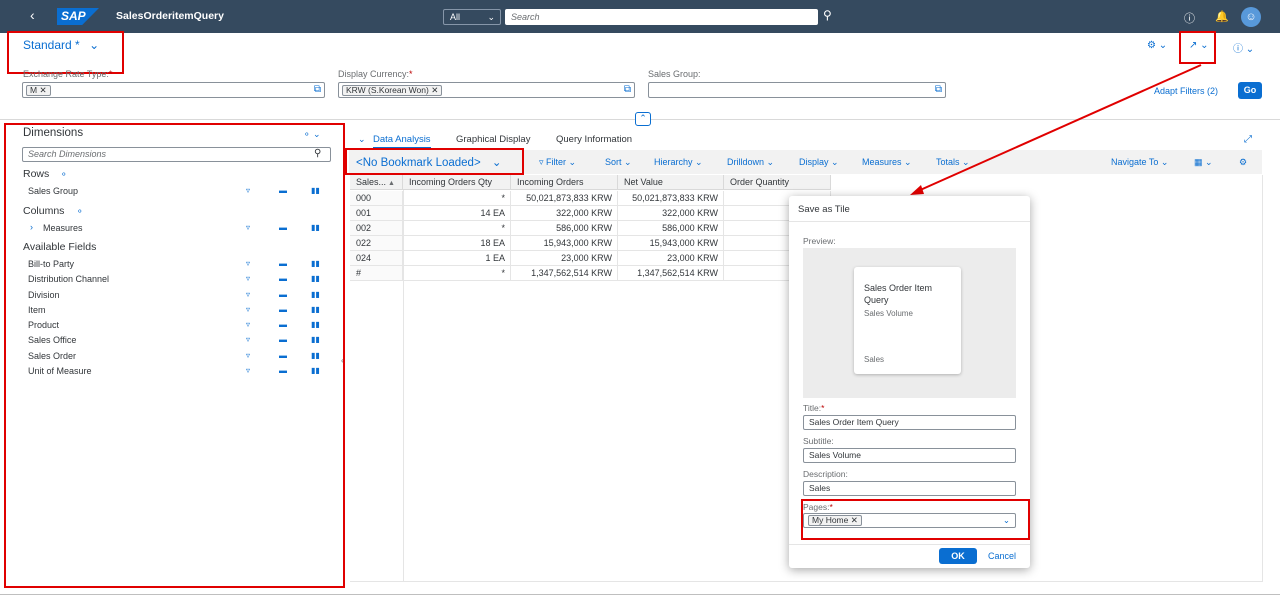  What do you see at coordinates (958, 556) in the screenshot?
I see `ok-button: OK` at bounding box center [958, 556].